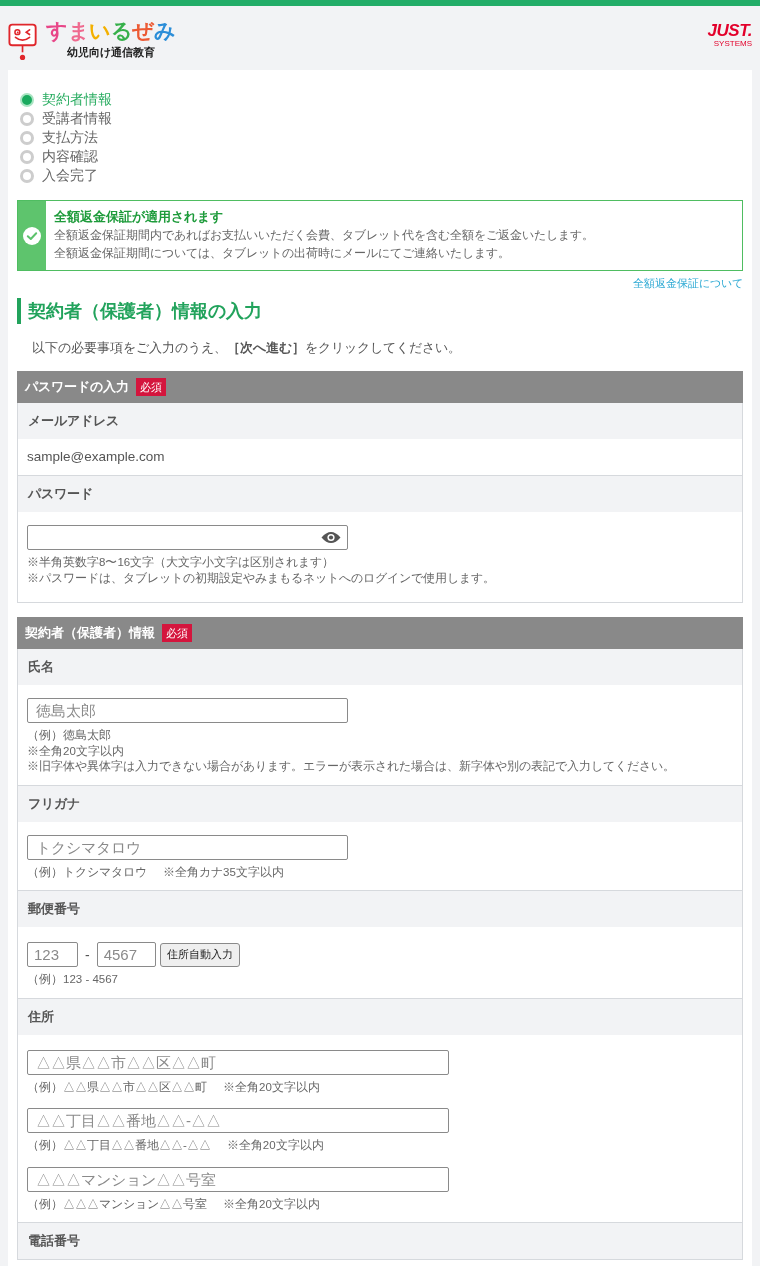 The height and width of the screenshot is (1266, 760). Describe the element at coordinates (181, 562) in the screenshot. I see `hint-text: ※半角英数字8〜16文字（大文字小文字は区別されます）` at that location.